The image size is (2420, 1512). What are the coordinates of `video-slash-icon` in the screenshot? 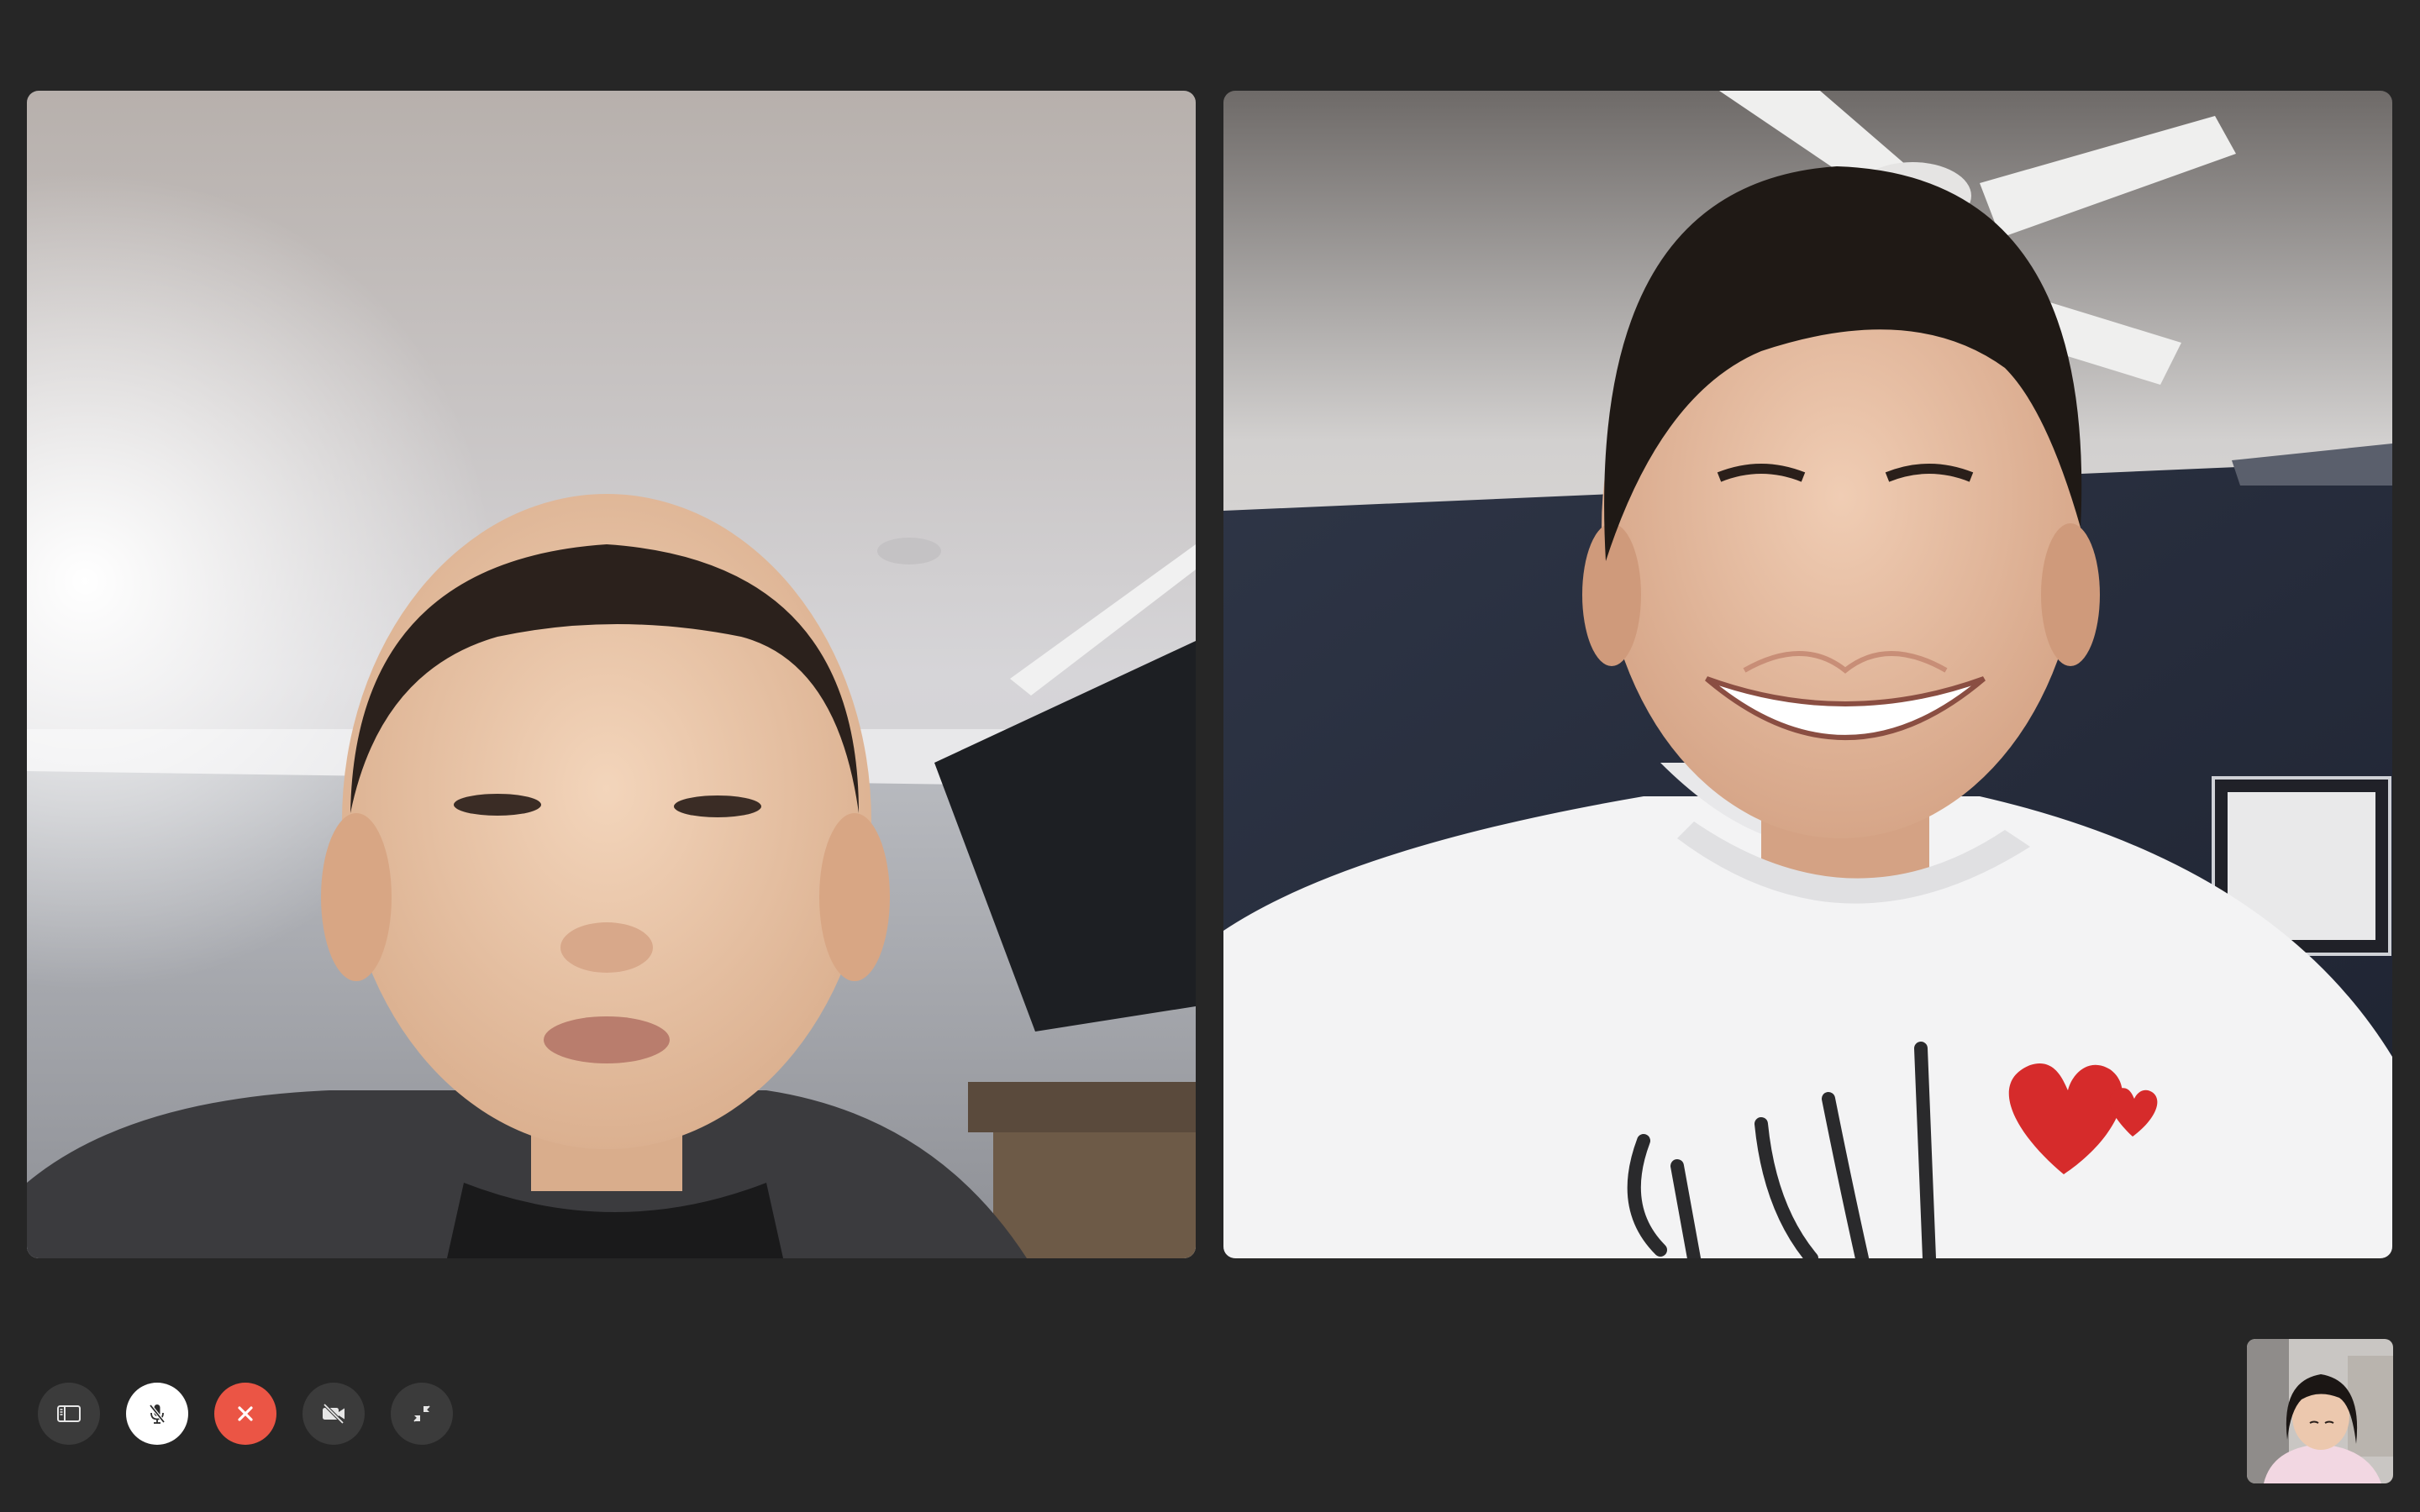 It's located at (334, 1414).